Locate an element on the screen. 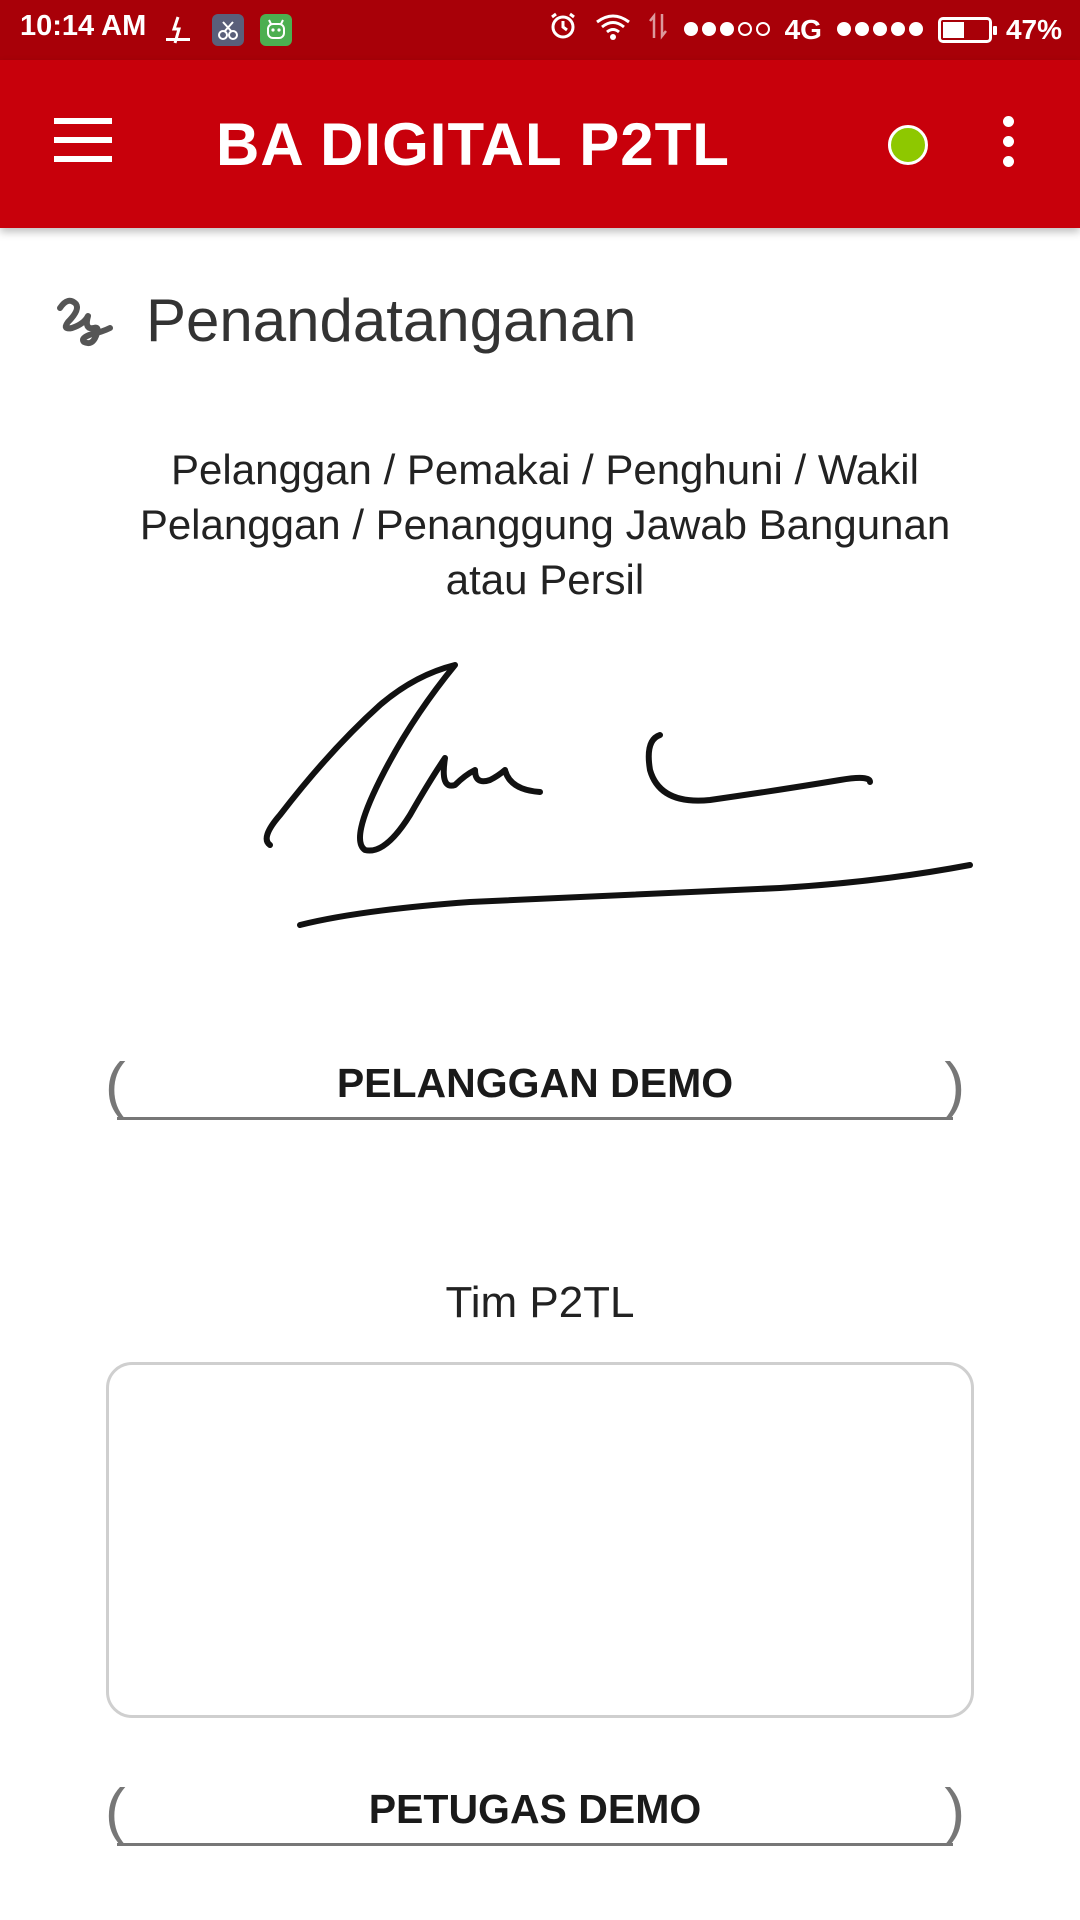 This screenshot has width=1080, height=1920. section-header: Penandatanganan is located at coordinates (345, 320).